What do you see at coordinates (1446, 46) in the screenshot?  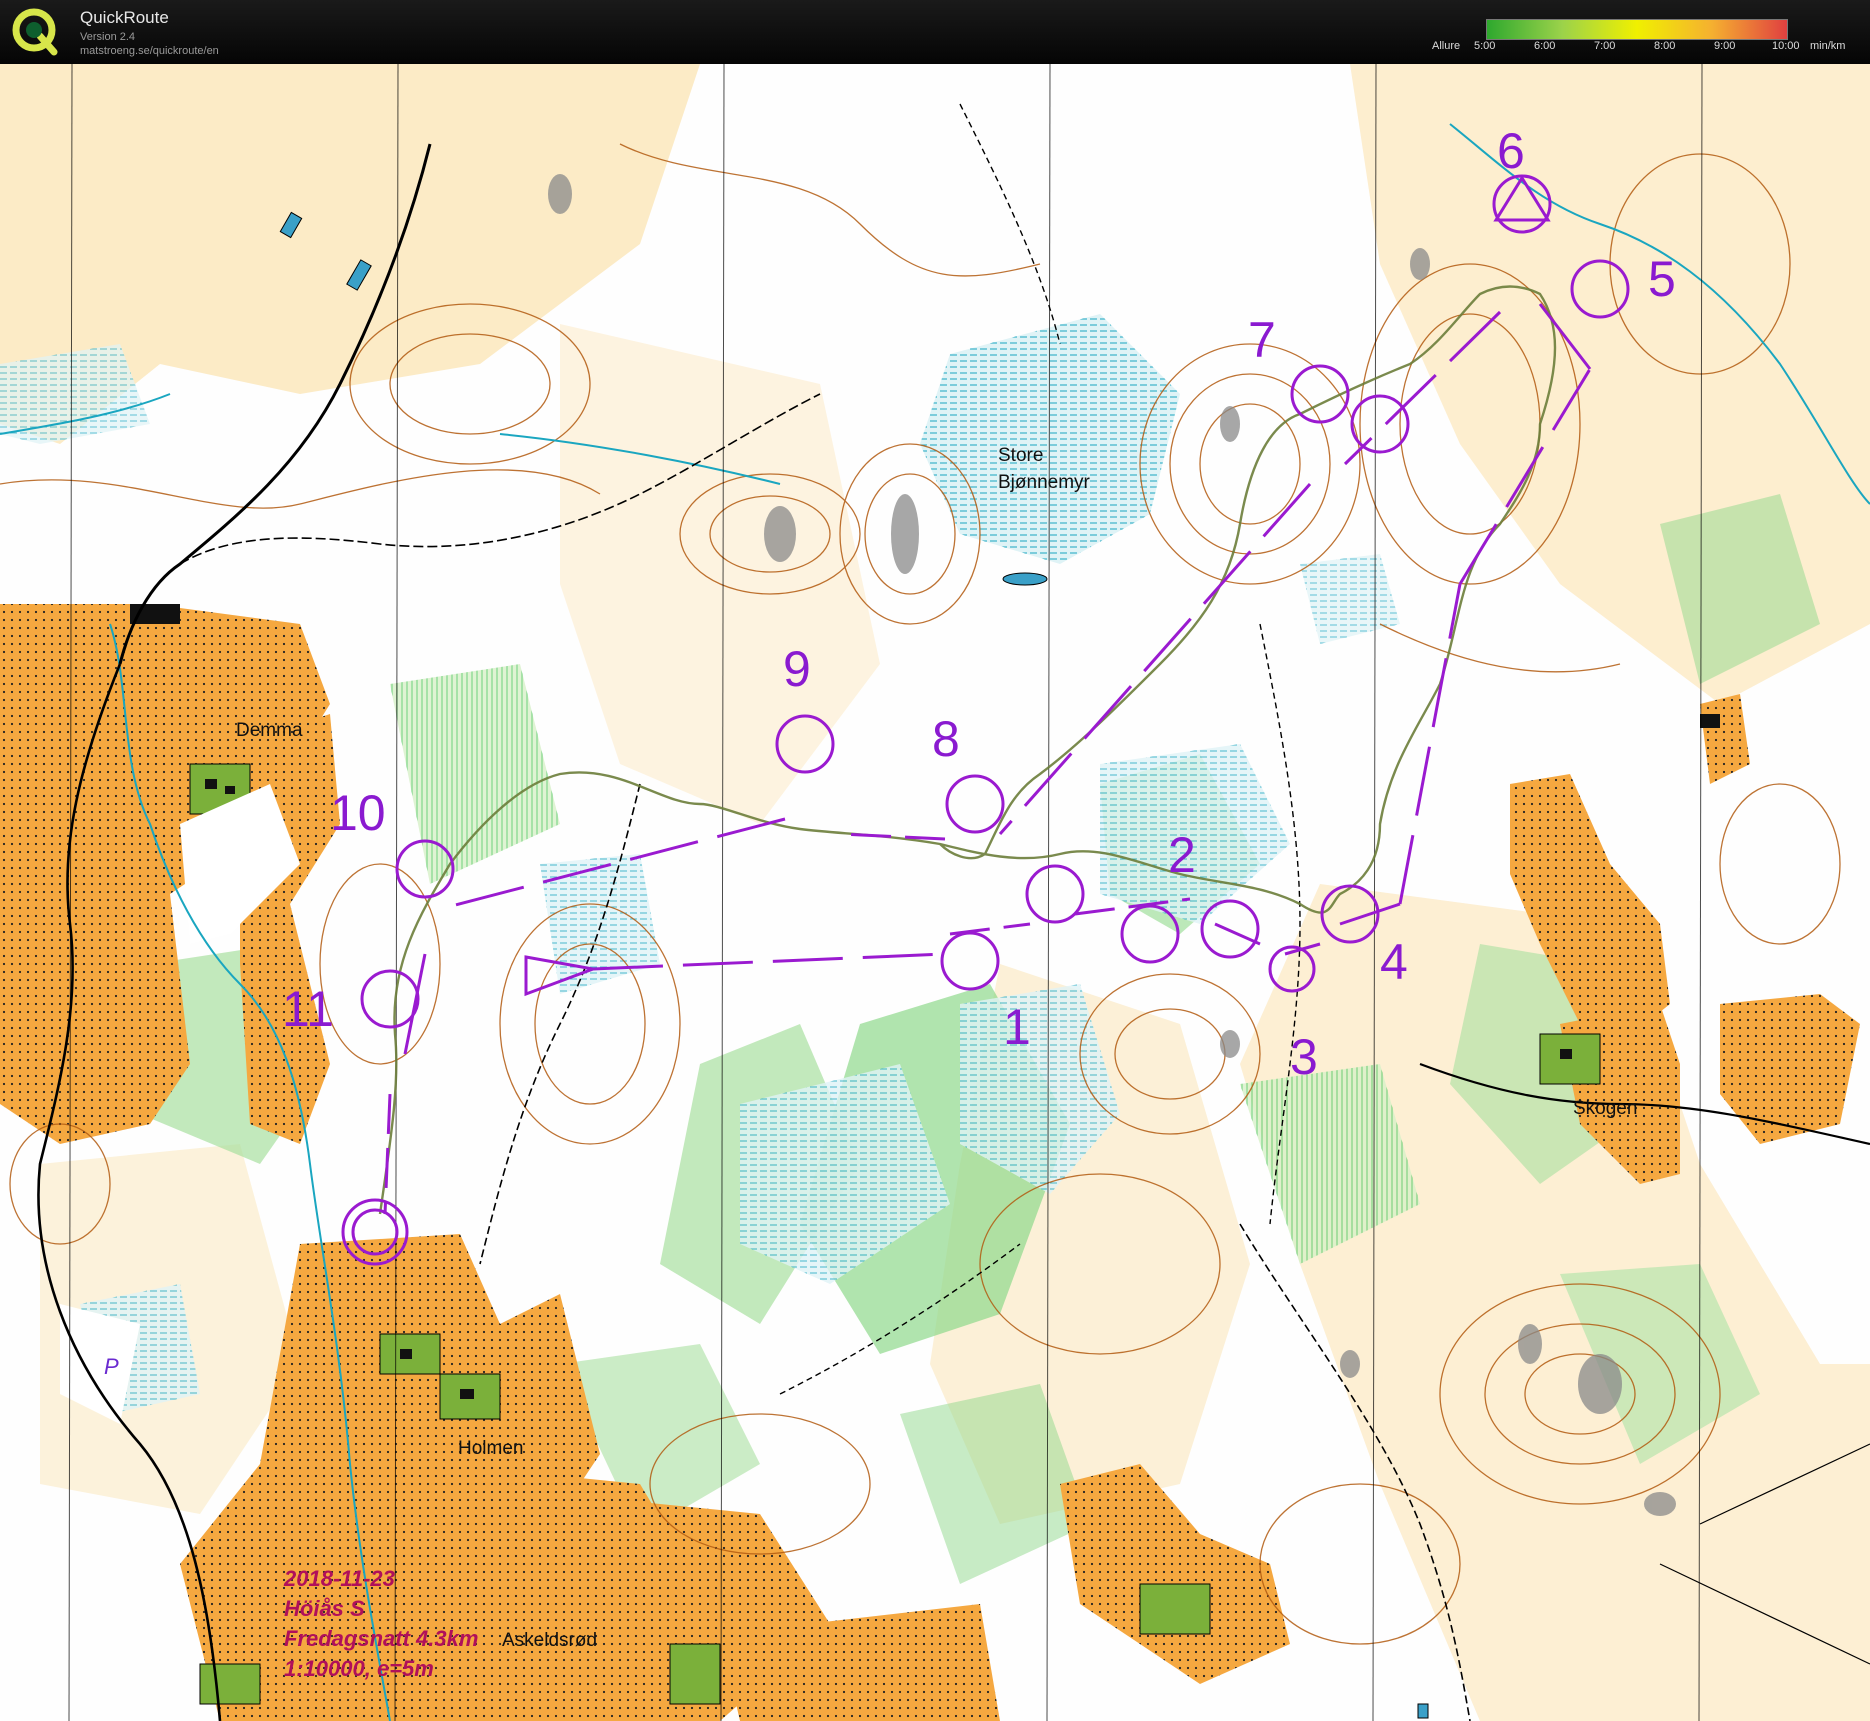 I see `pace-legend-label: Allure` at bounding box center [1446, 46].